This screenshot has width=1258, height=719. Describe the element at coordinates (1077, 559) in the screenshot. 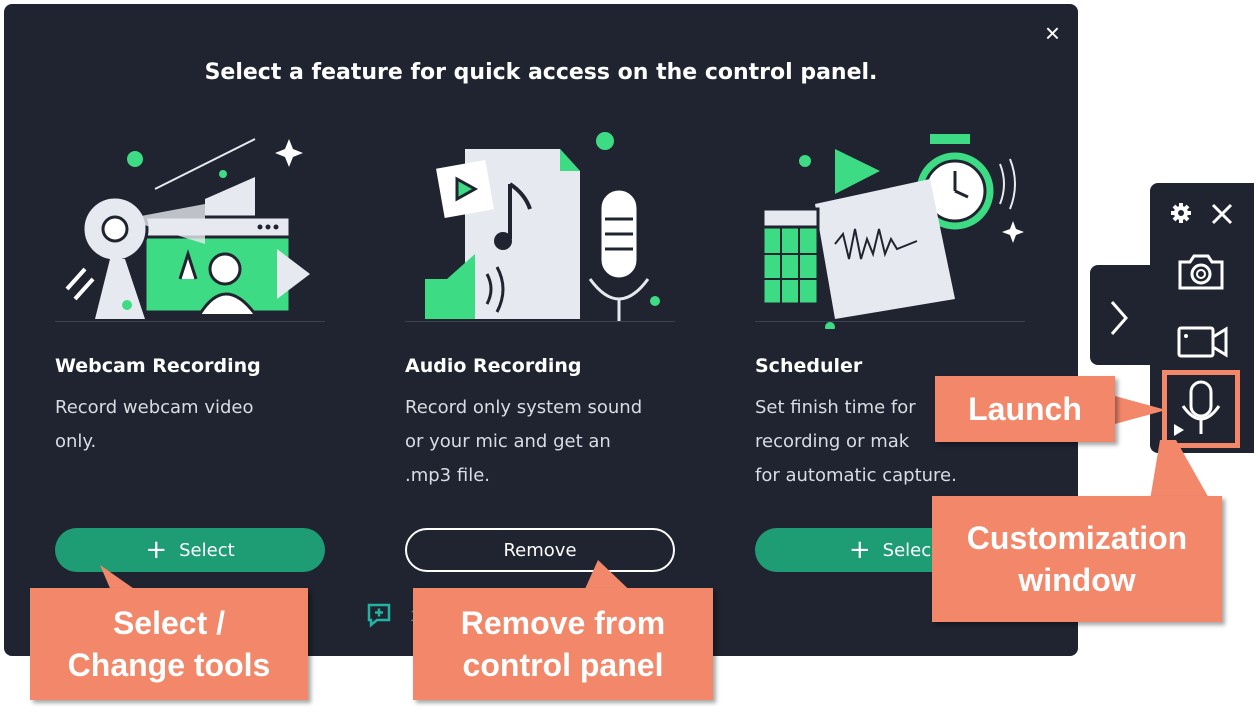

I see `callout-customization: Customization window` at that location.